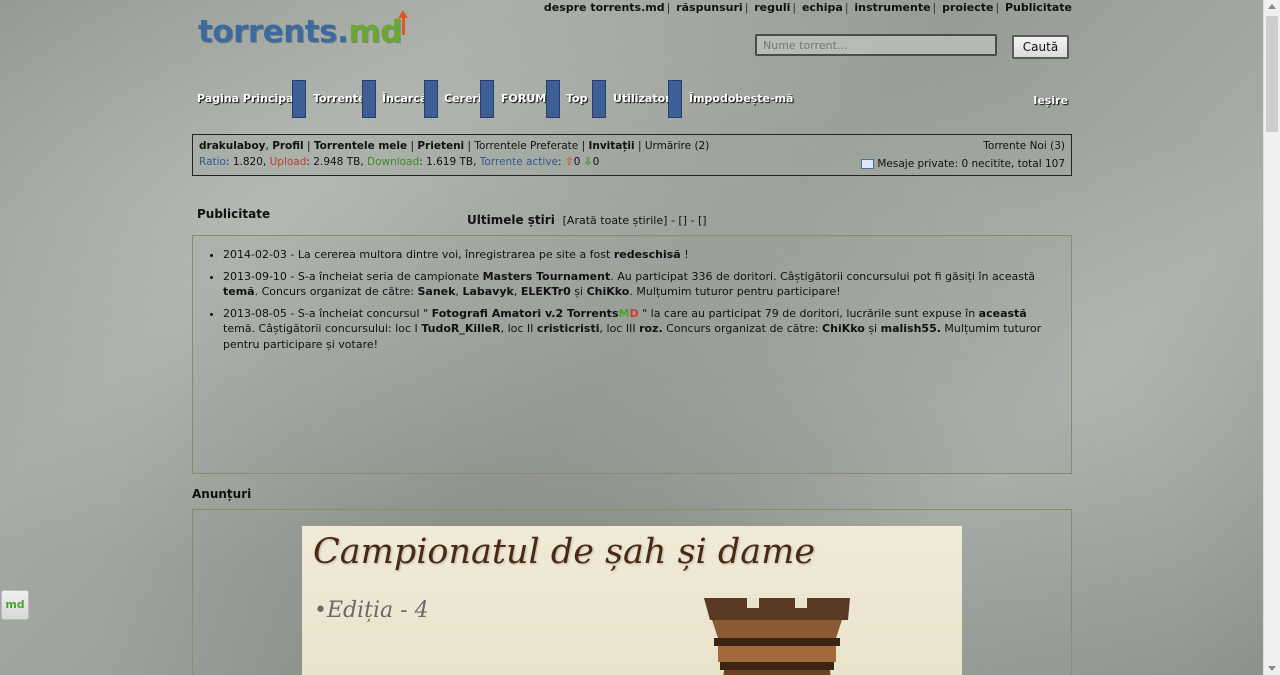 The image size is (1280, 675). Describe the element at coordinates (222, 494) in the screenshot. I see `announcements-heading: Anunțuri` at that location.